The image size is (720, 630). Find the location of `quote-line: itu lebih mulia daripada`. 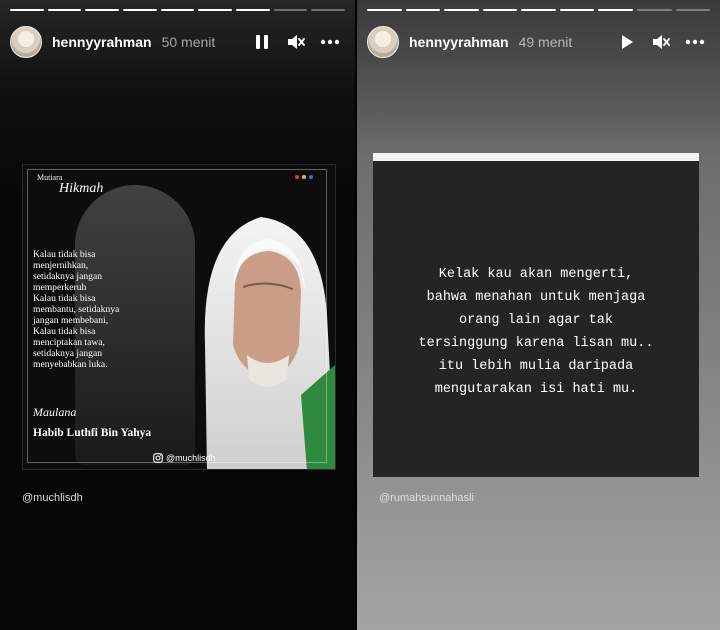

quote-line: itu lebih mulia daripada is located at coordinates (536, 366).